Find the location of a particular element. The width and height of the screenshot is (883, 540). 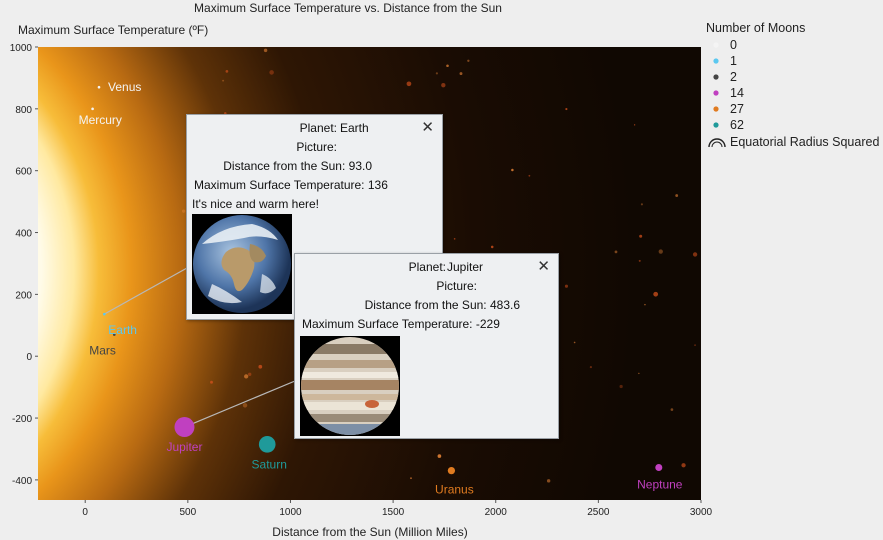

x-tick-label: 2000 is located at coordinates (496, 512).